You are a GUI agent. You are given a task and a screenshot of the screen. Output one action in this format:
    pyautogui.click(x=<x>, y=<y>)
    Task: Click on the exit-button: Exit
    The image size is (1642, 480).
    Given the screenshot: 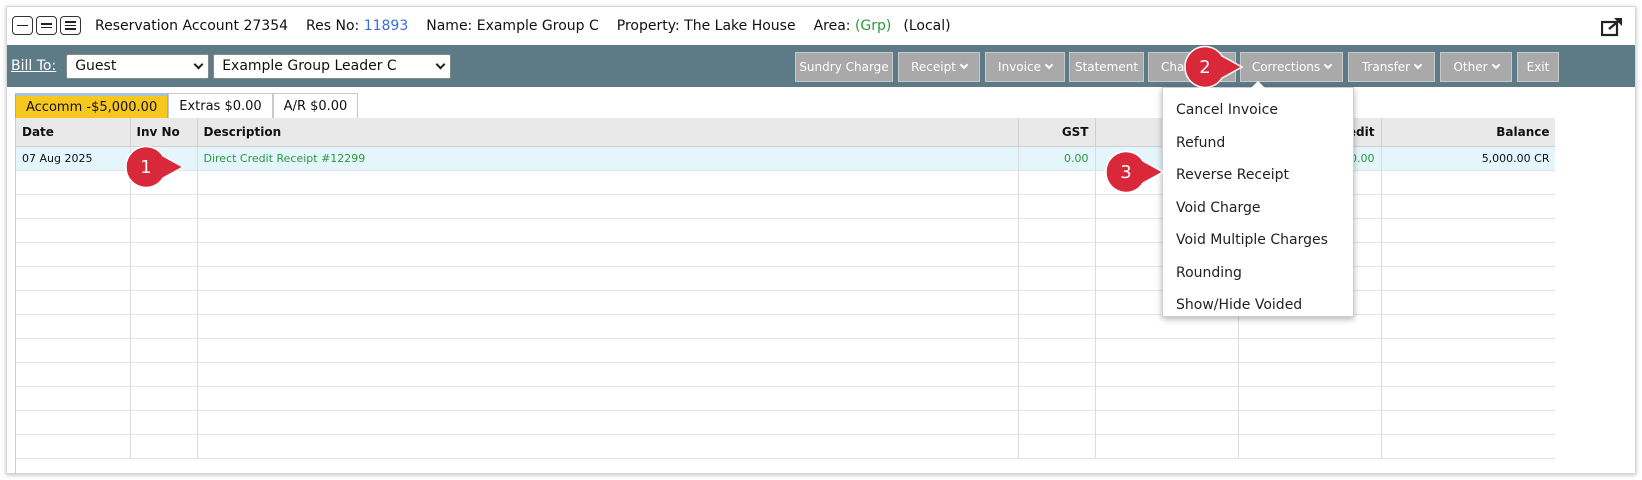 What is the action you would take?
    pyautogui.click(x=1538, y=67)
    